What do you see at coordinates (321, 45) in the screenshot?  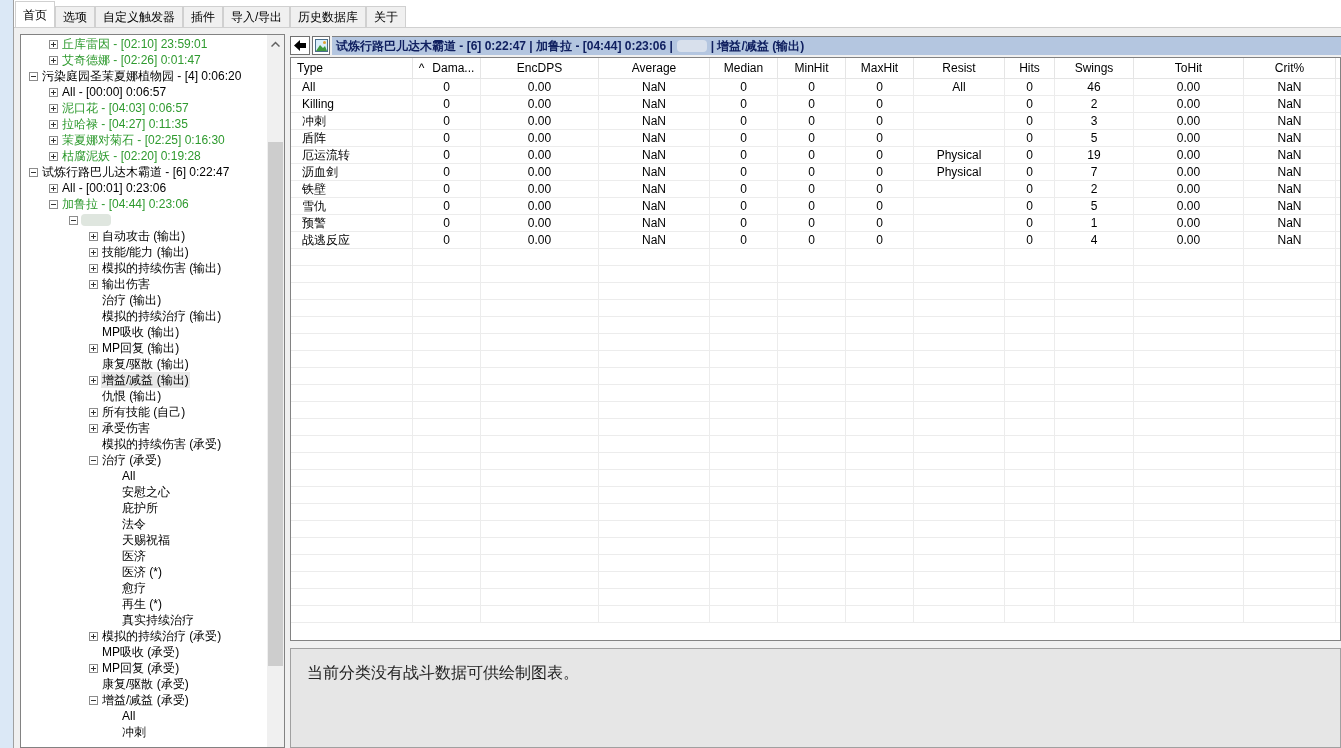 I see `image-button` at bounding box center [321, 45].